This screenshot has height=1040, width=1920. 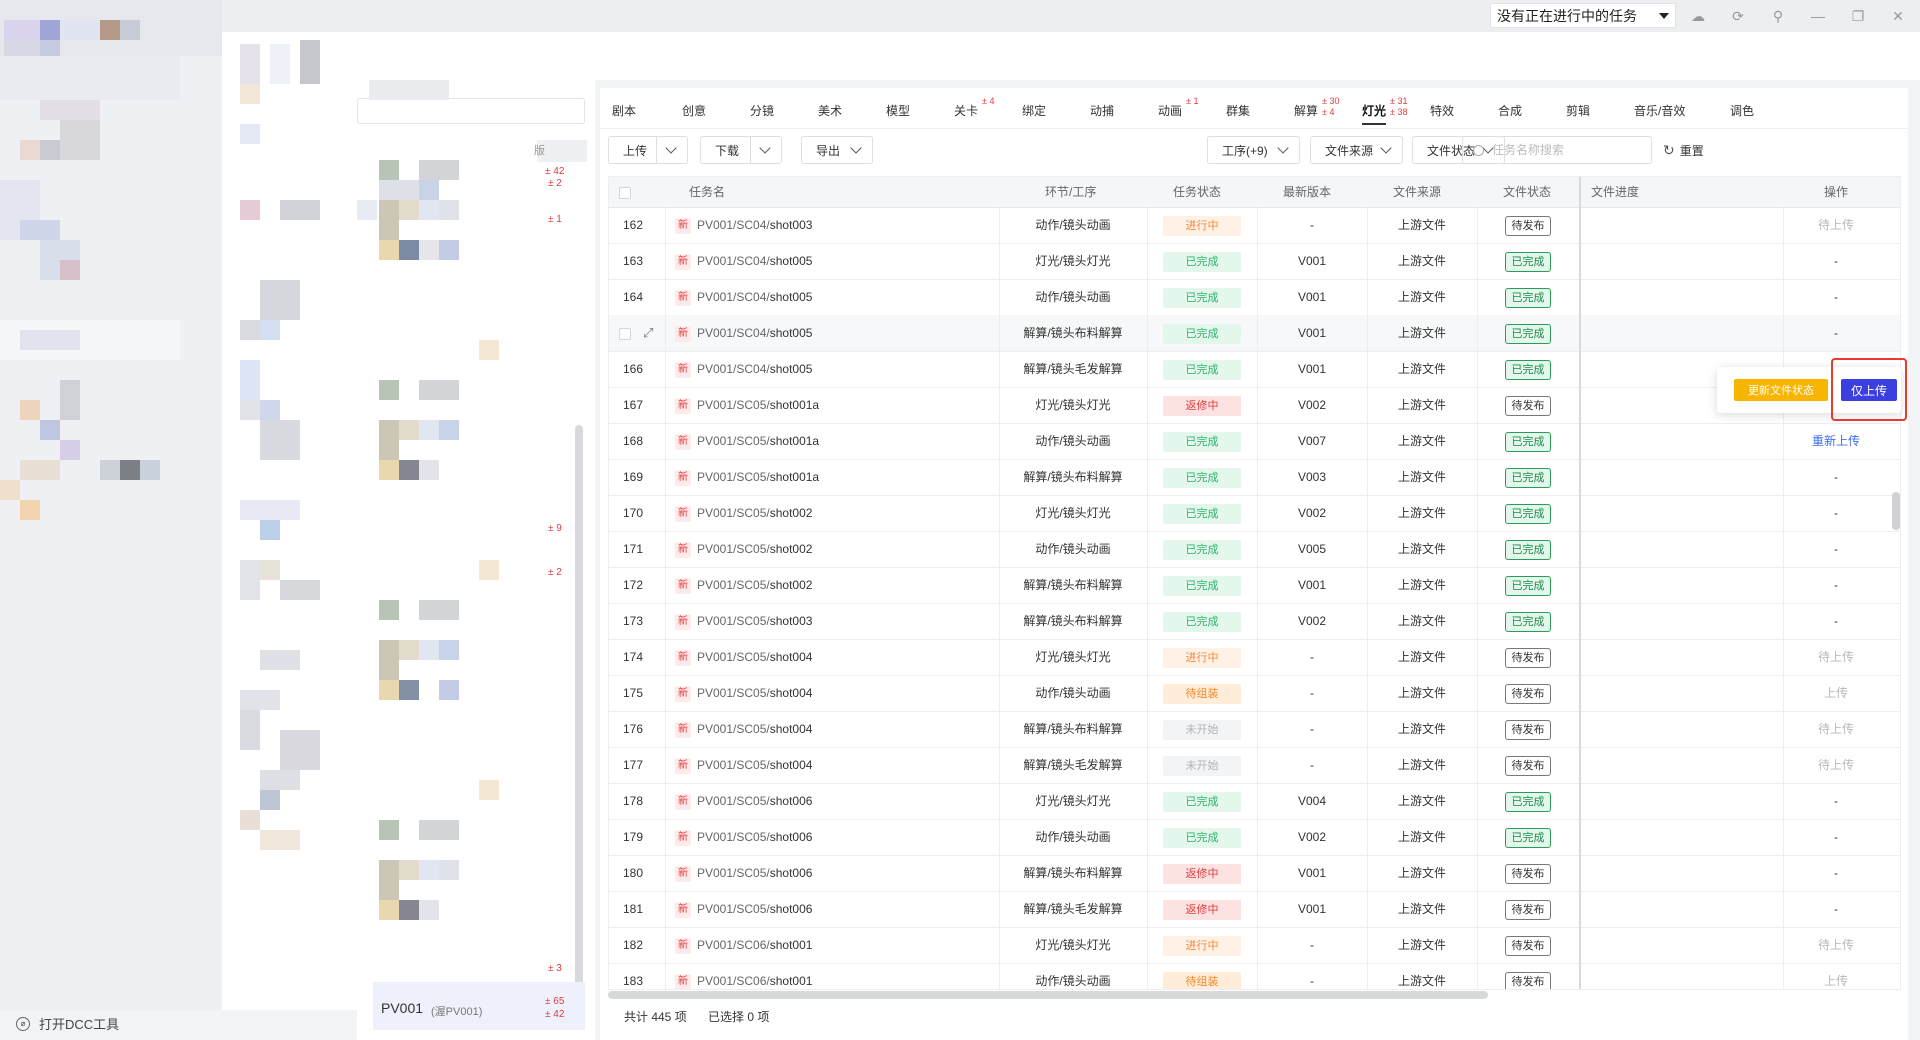 What do you see at coordinates (1102, 110) in the screenshot?
I see `tab-7: 动捕` at bounding box center [1102, 110].